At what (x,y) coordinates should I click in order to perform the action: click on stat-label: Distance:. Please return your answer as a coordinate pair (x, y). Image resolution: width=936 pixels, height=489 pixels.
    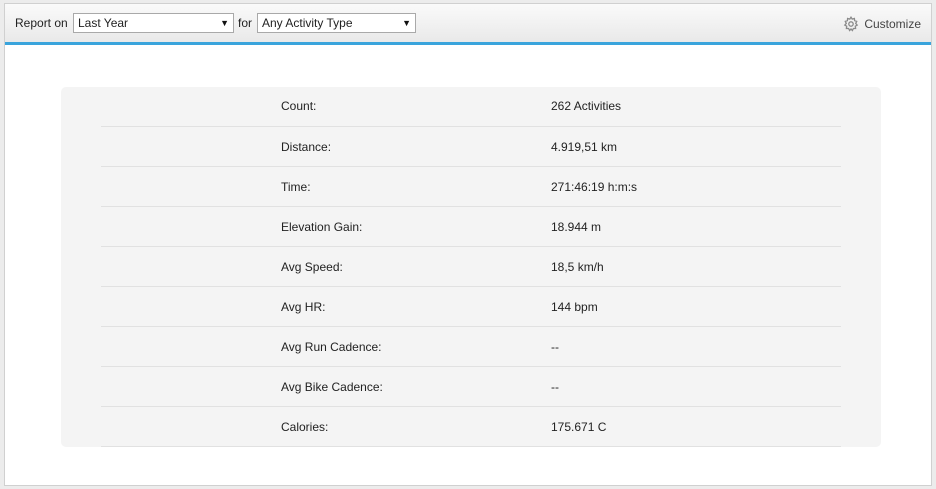
    Looking at the image, I should click on (306, 147).